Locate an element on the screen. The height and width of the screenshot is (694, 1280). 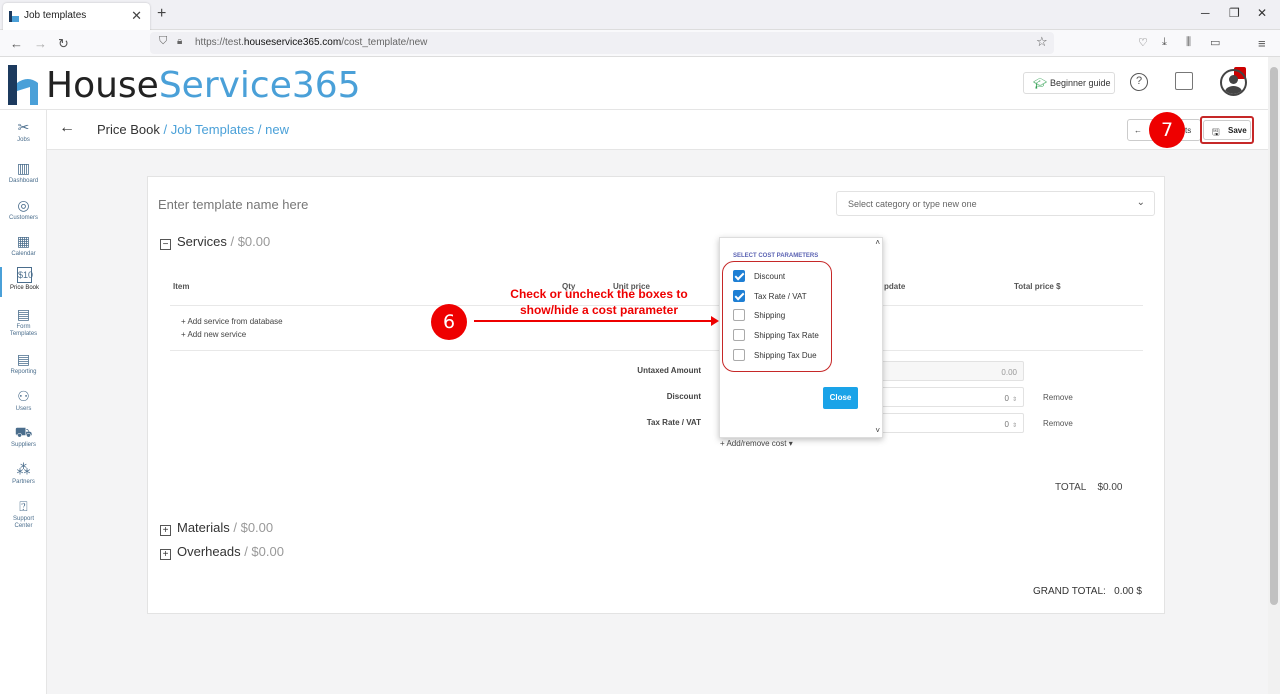
back-button-label: ts is located at coordinates (1188, 130).